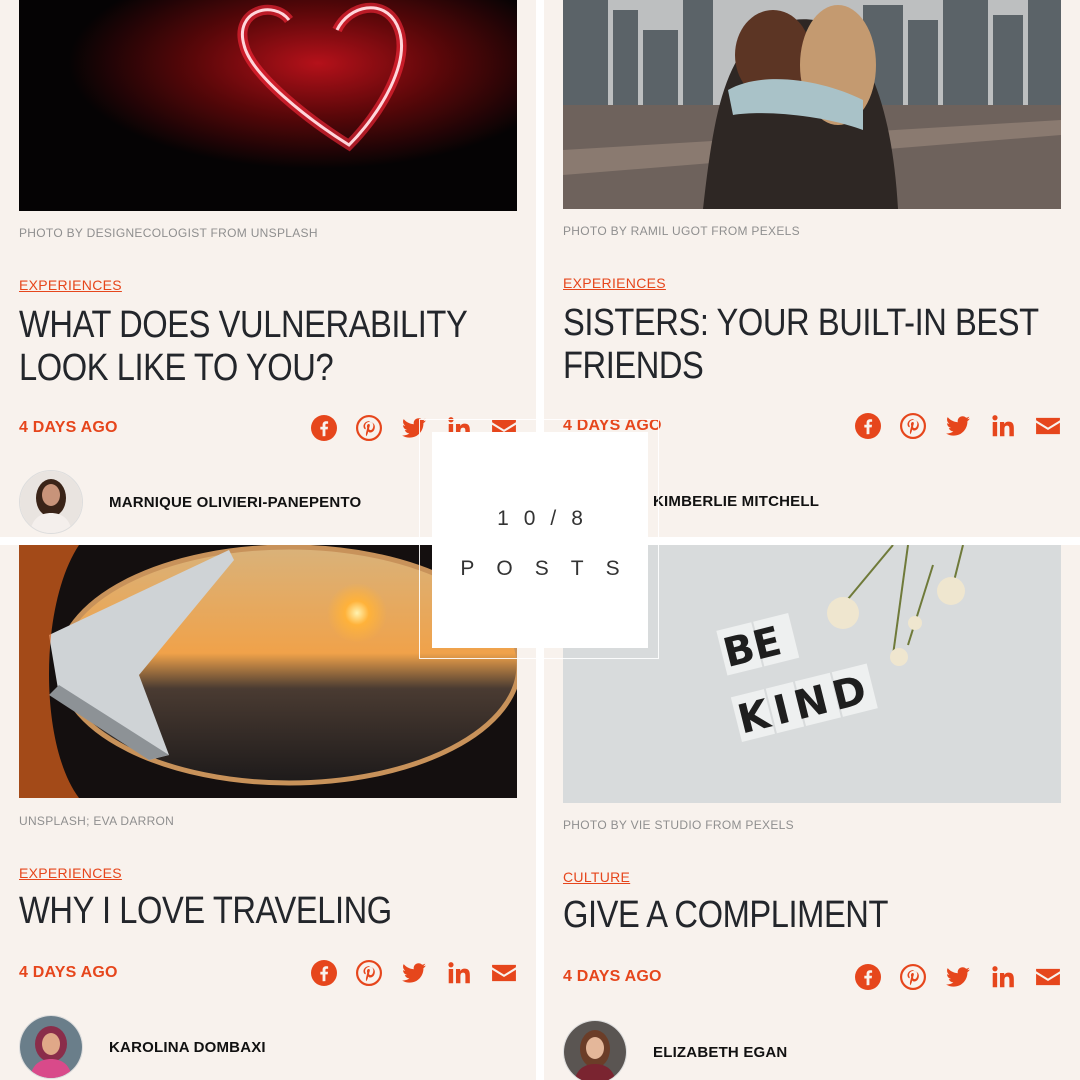  Describe the element at coordinates (235, 502) in the screenshot. I see `author-name: MARNIQUE OLIVIERI-PANEPENTO` at that location.